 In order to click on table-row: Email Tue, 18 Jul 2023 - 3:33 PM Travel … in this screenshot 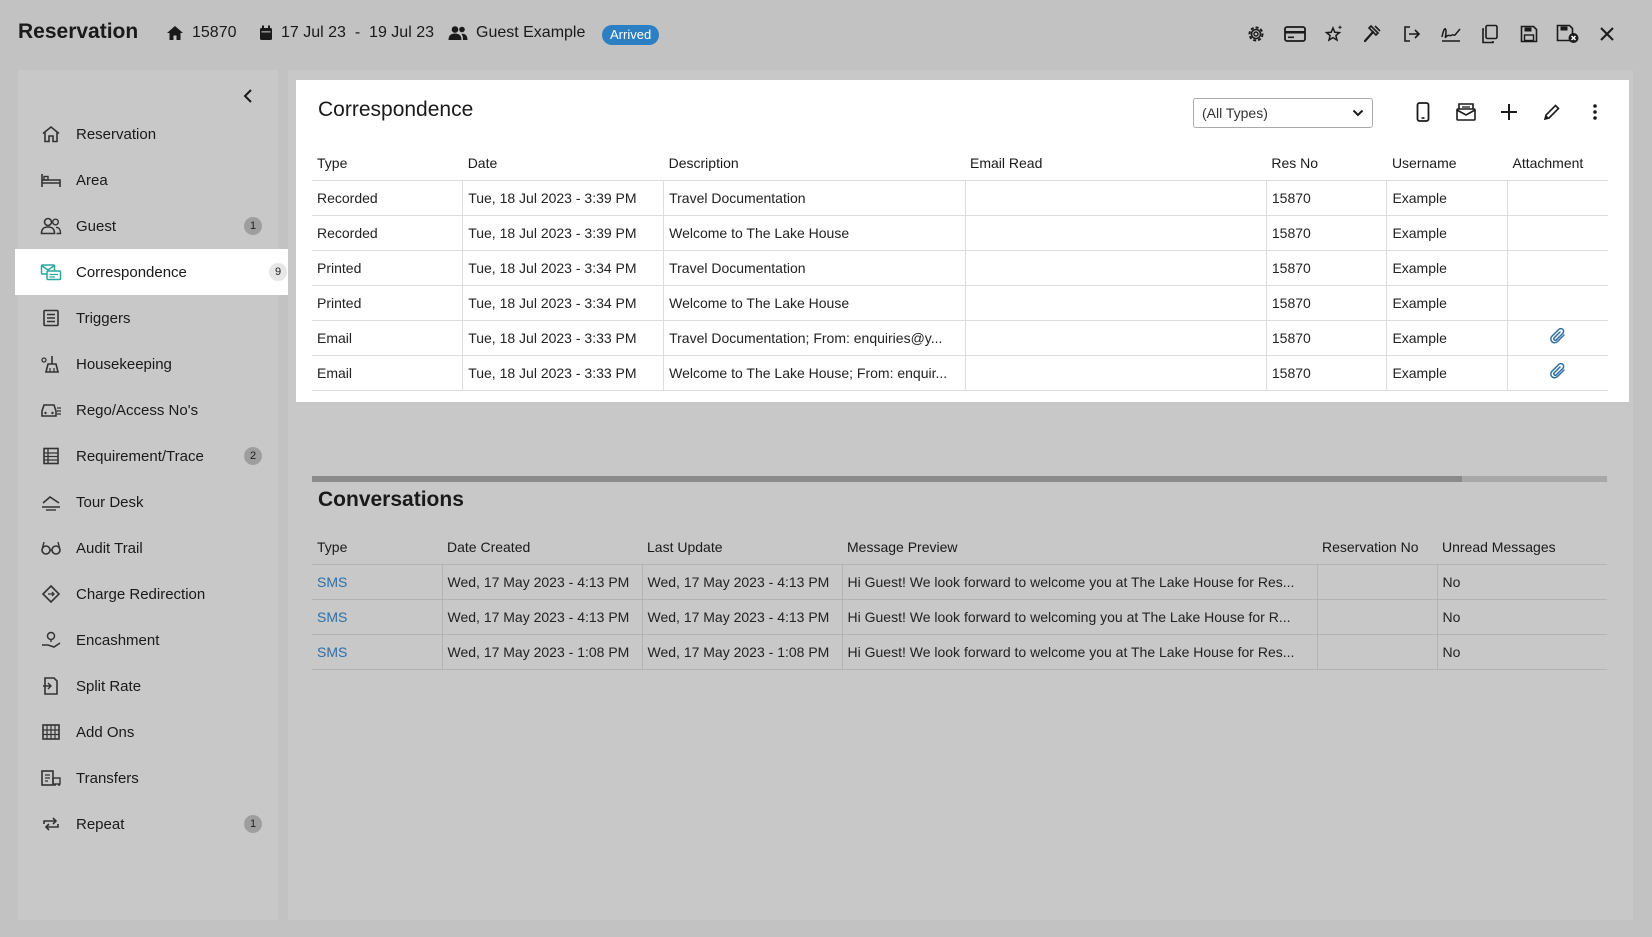, I will do `click(960, 337)`.